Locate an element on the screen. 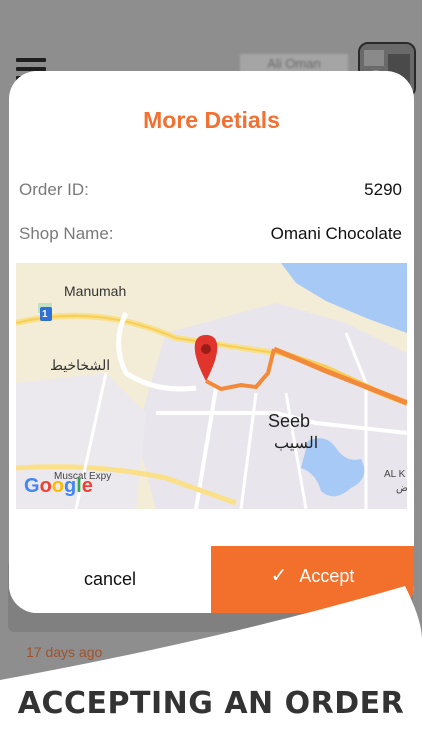 Image resolution: width=422 pixels, height=750 pixels. map-label-al-k-arabic: ض is located at coordinates (401, 488).